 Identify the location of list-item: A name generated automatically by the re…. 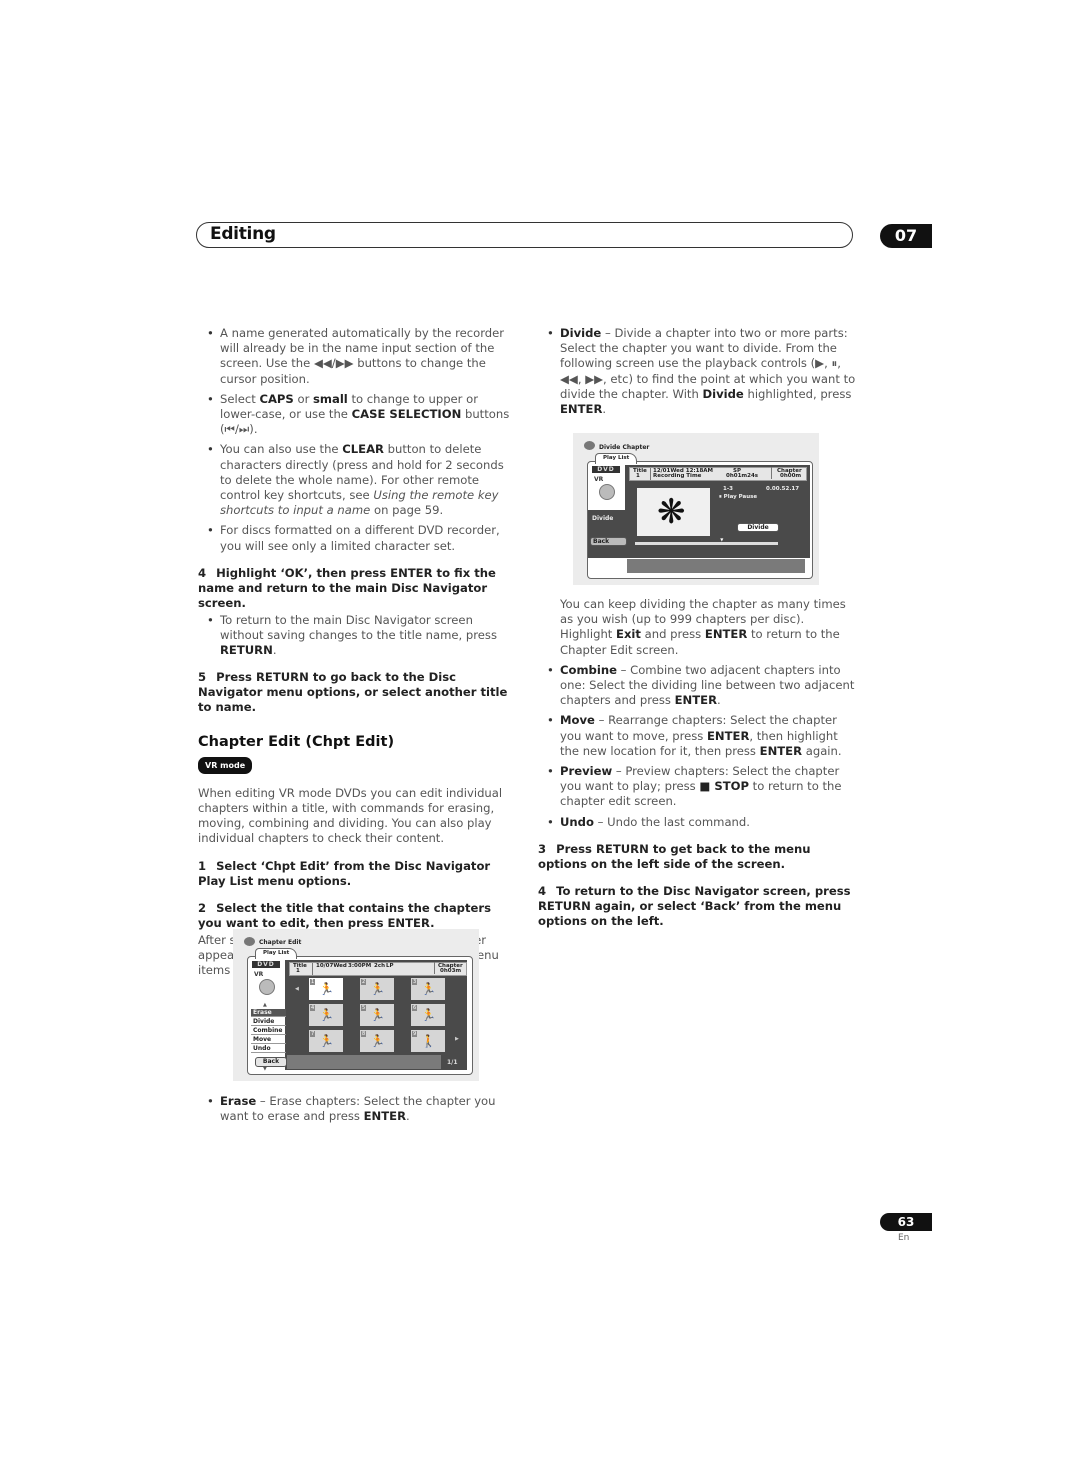
(357, 356).